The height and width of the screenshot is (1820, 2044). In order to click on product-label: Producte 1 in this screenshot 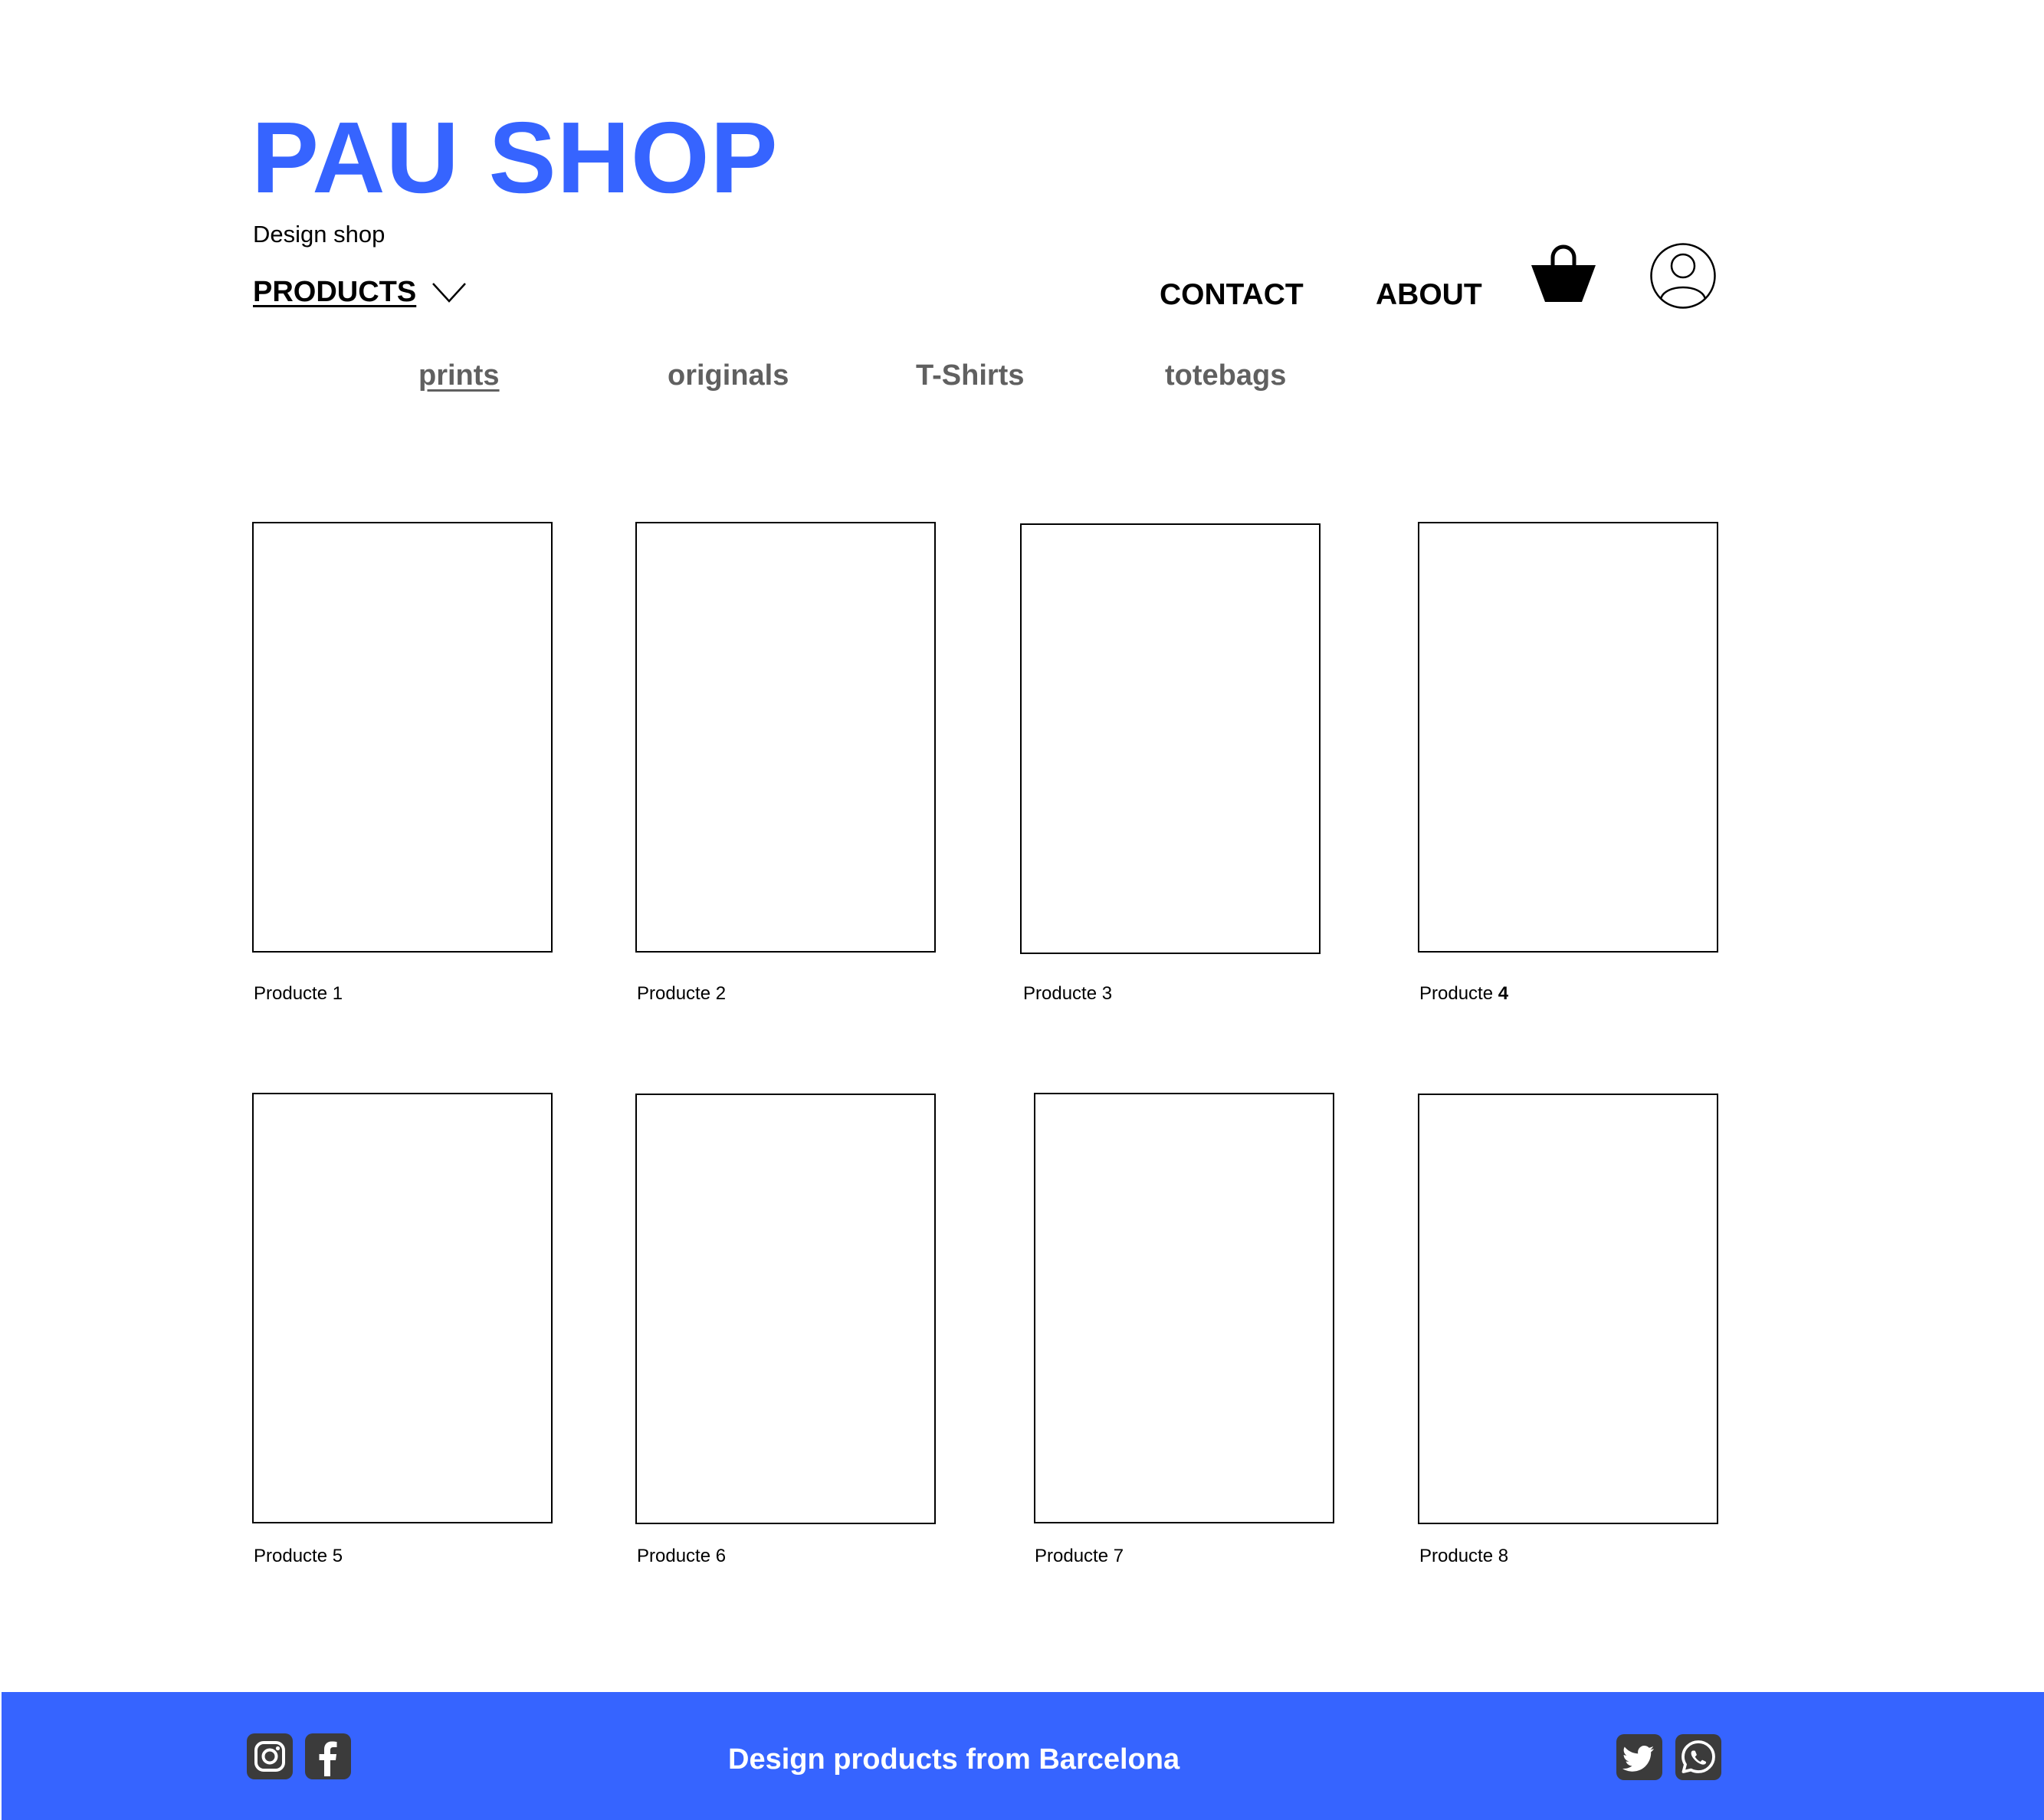, I will do `click(298, 994)`.